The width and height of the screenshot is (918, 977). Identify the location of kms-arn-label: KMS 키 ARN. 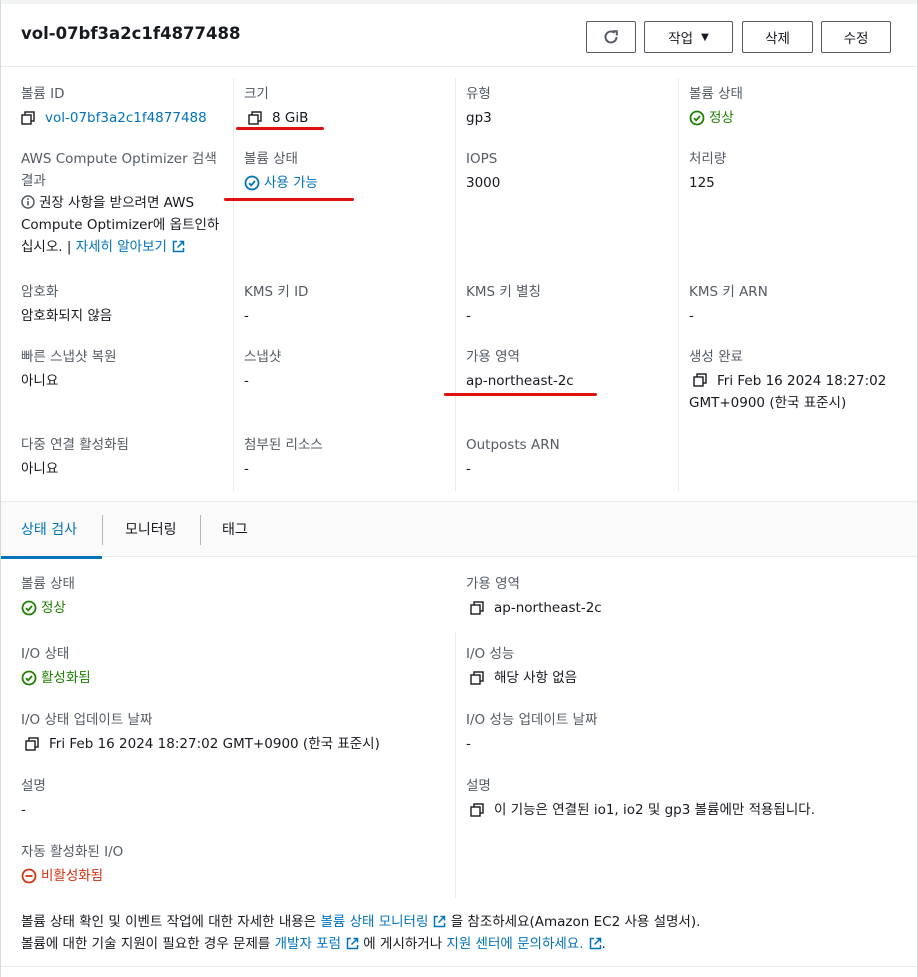
(728, 292).